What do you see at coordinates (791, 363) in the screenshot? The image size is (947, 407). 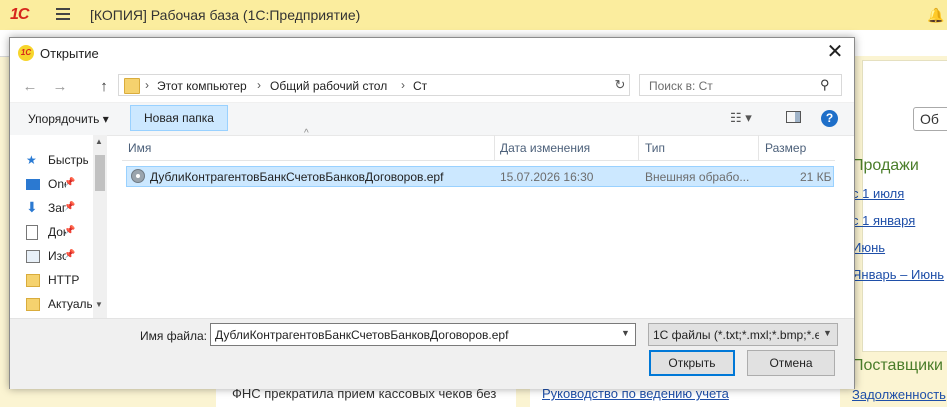 I see `cancel-button: Отмена` at bounding box center [791, 363].